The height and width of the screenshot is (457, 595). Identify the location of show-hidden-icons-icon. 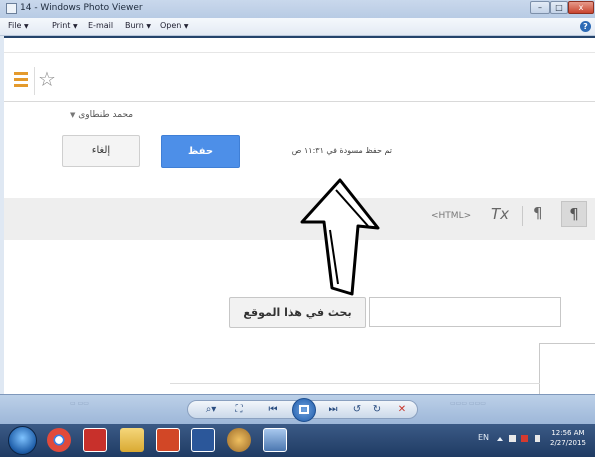
(500, 439).